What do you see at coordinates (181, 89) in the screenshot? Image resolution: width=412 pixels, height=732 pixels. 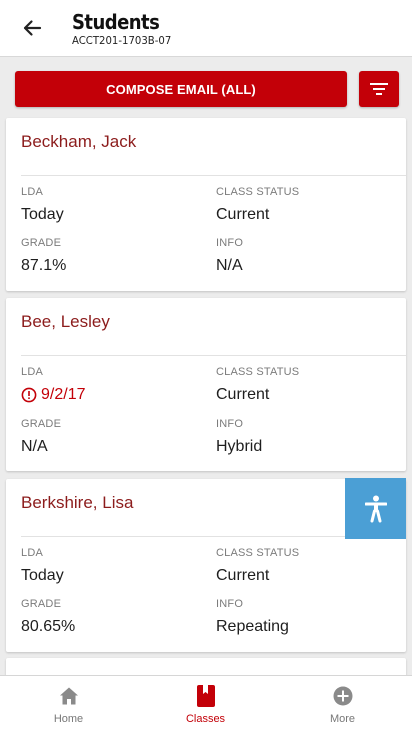 I see `compose-email-button: COMPOSE EMAIL (ALL)` at bounding box center [181, 89].